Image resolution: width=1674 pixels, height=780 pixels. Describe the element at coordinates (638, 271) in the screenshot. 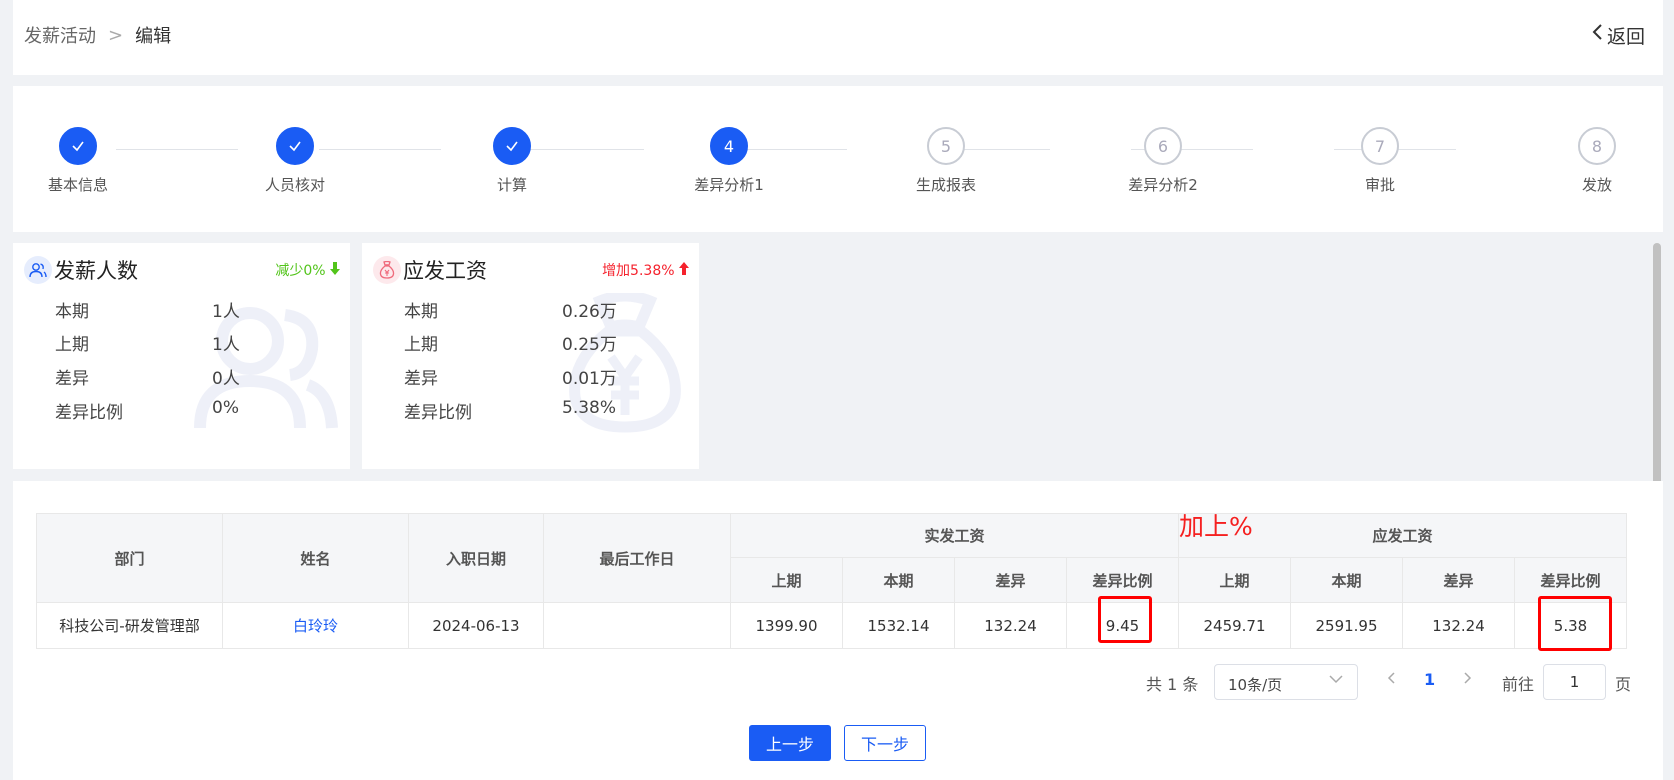

I see `trend-text: 增加5.38%` at that location.